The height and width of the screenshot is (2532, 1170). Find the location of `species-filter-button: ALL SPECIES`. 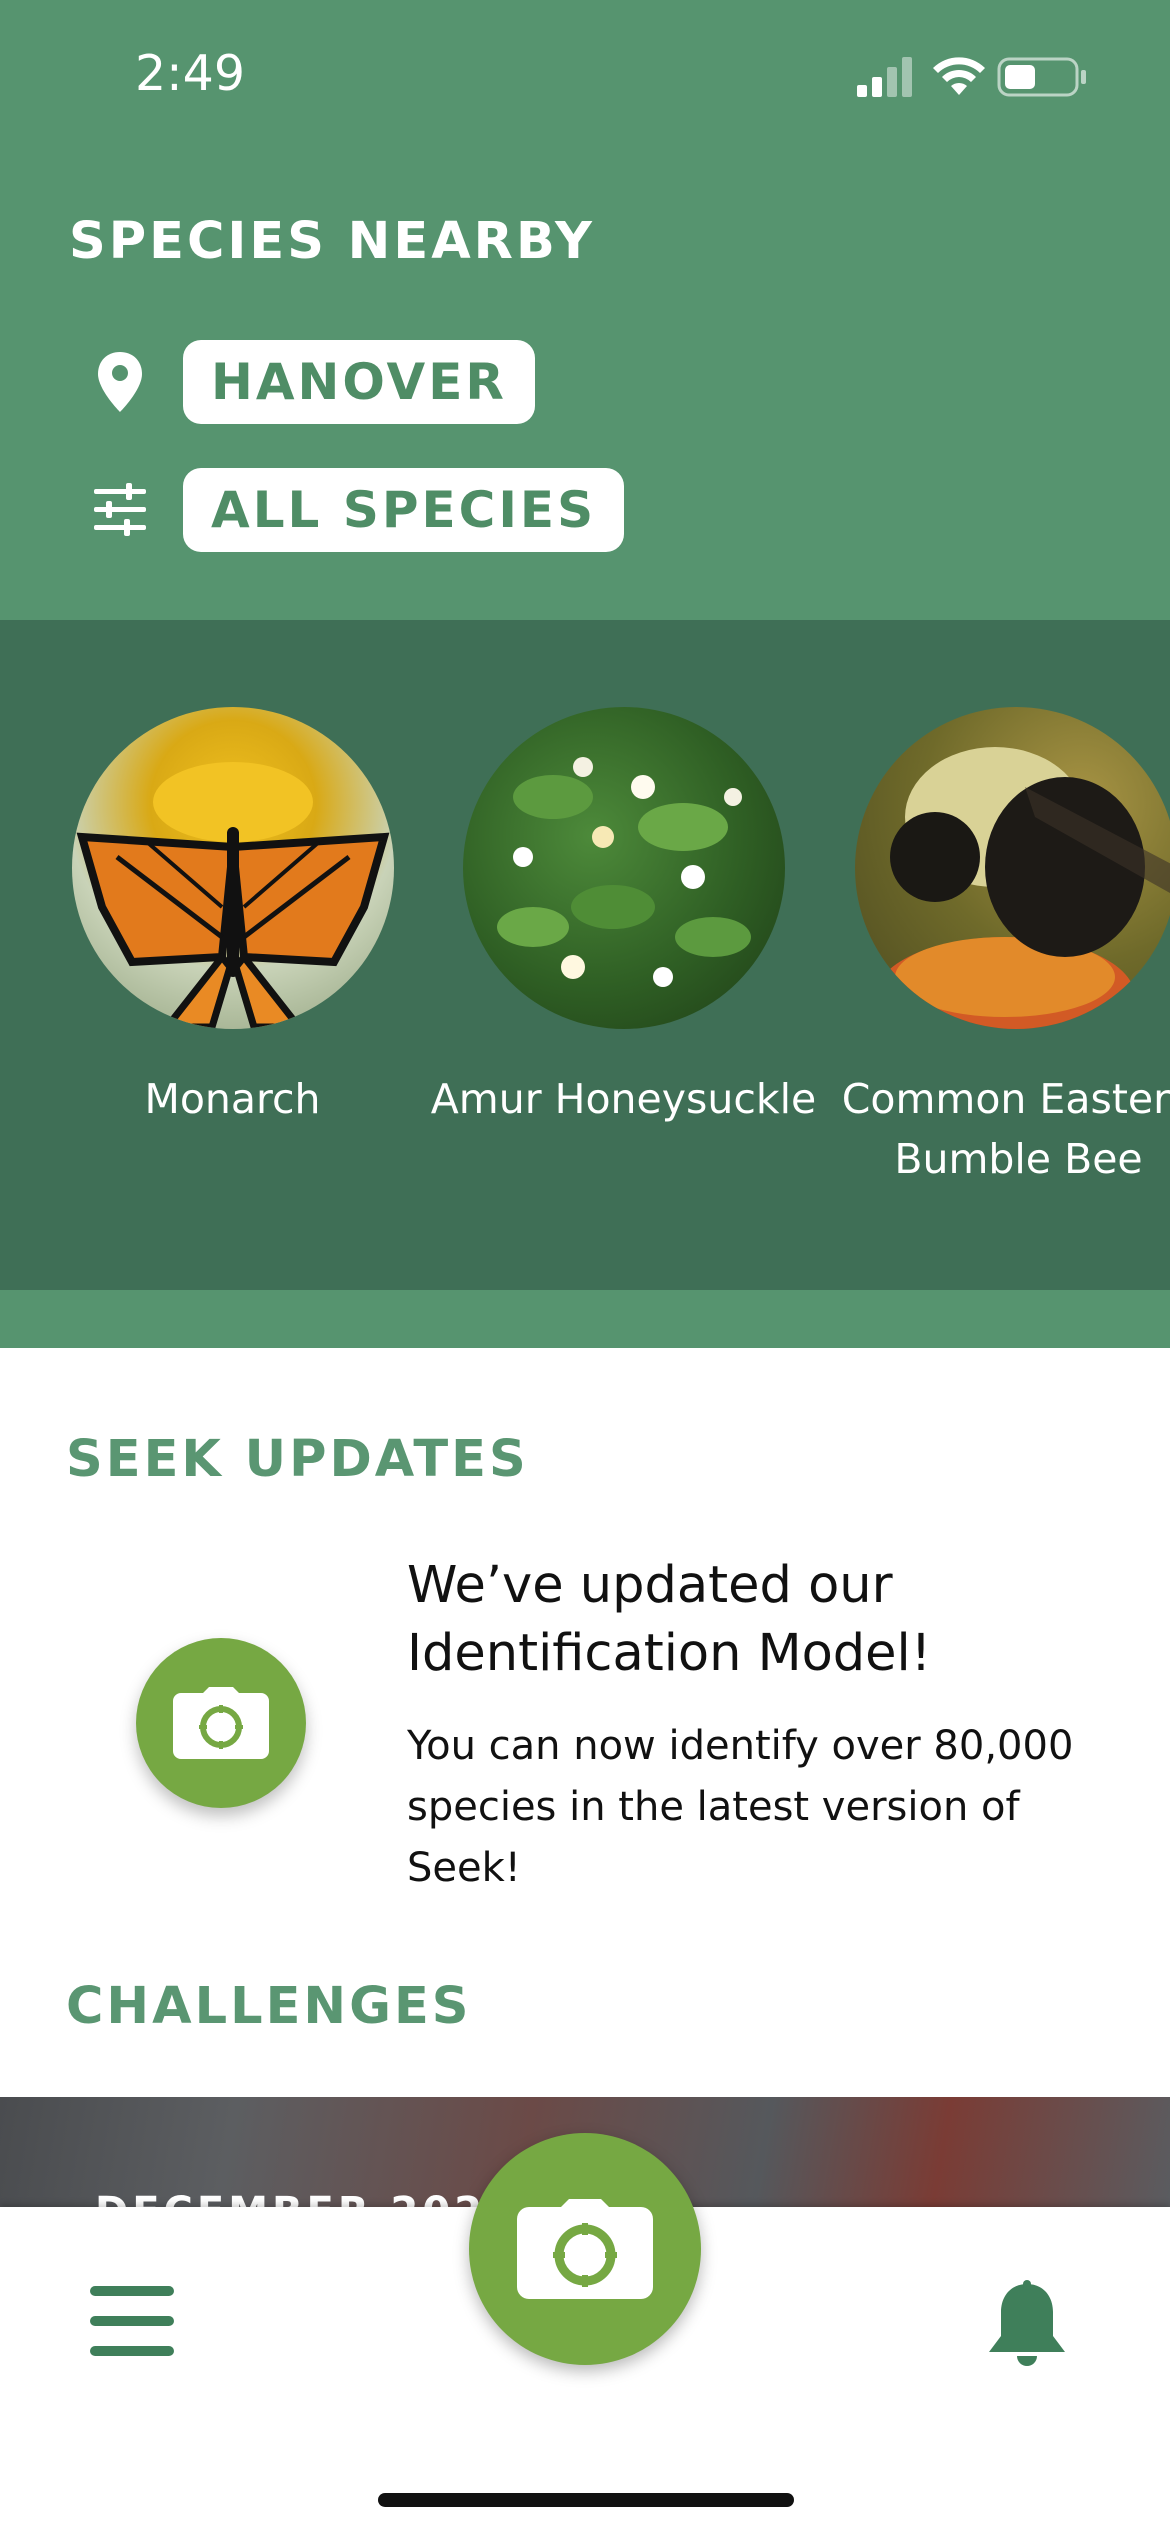

species-filter-button: ALL SPECIES is located at coordinates (404, 510).